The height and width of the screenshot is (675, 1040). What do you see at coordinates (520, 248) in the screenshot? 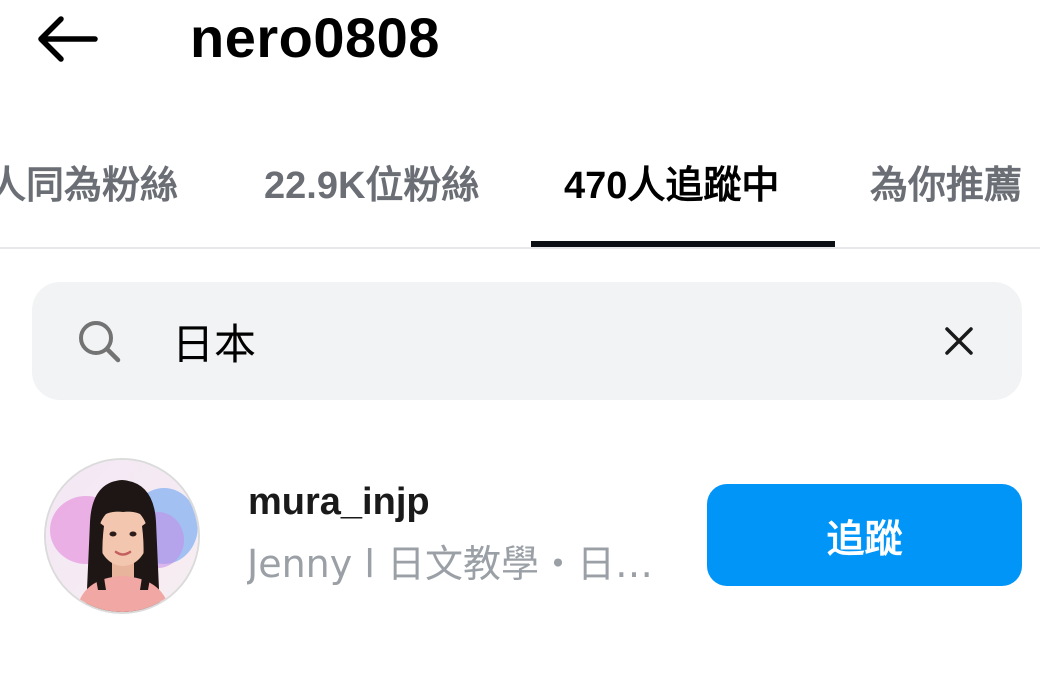
I see `tabs-divider` at bounding box center [520, 248].